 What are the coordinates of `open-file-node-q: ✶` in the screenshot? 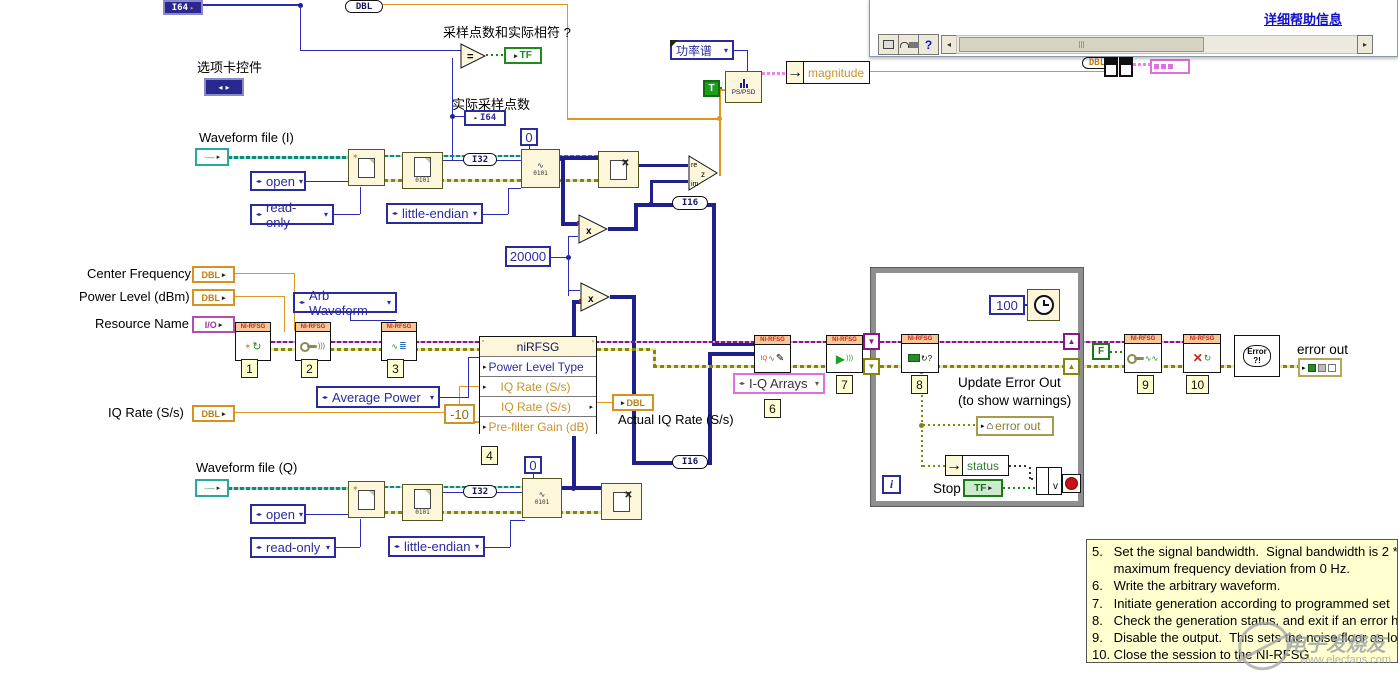 It's located at (366, 499).